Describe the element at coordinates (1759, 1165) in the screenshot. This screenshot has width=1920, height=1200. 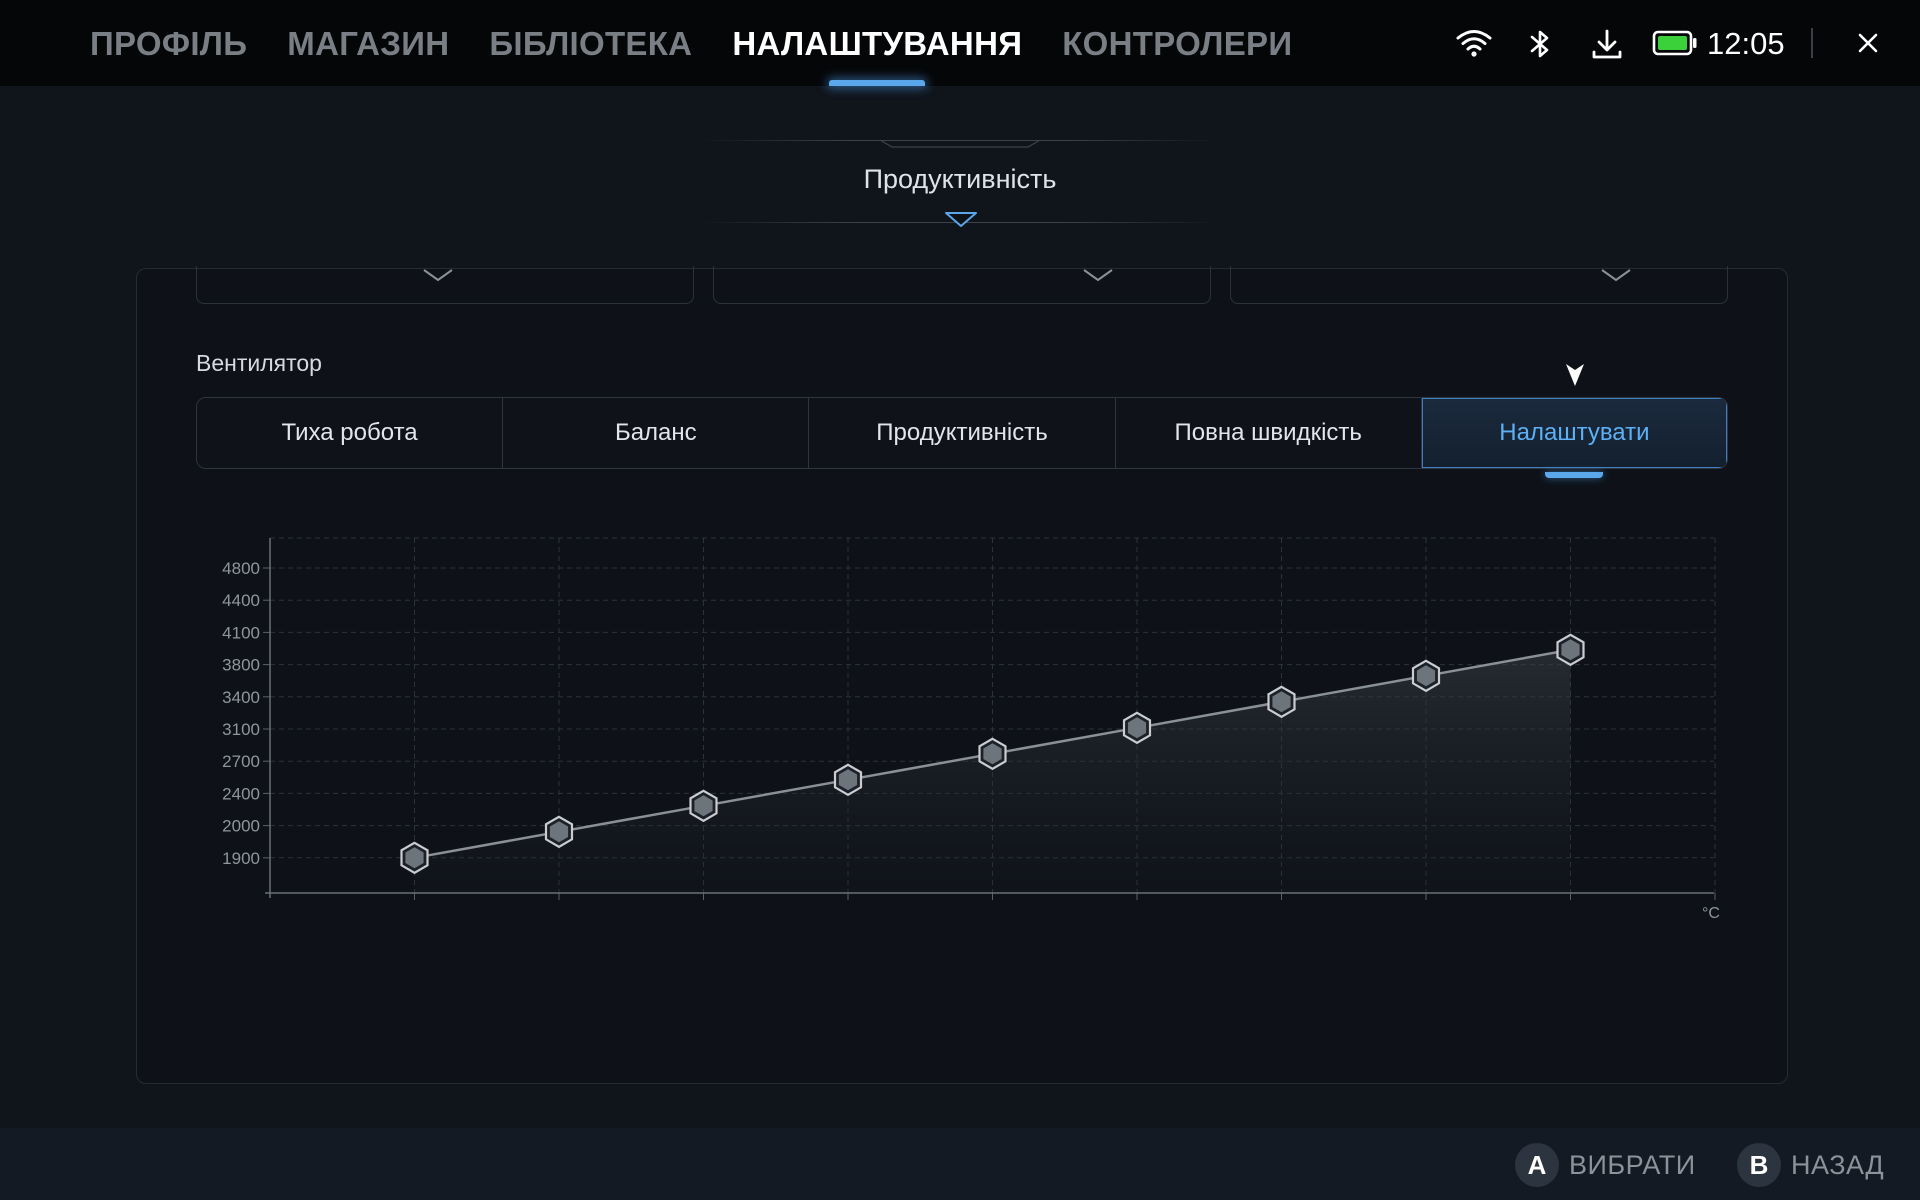
I see `b-button-icon: B` at that location.